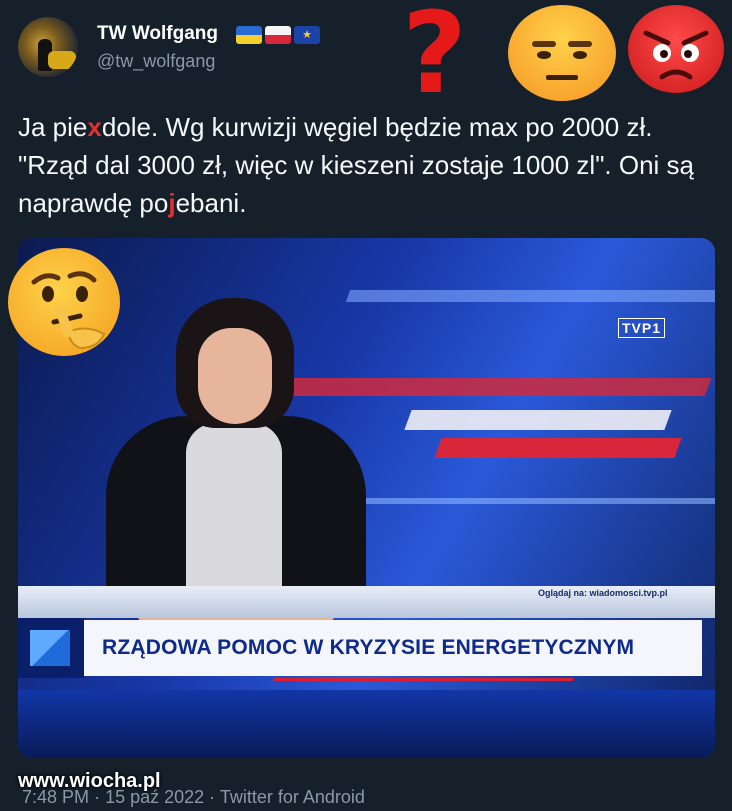 This screenshot has width=732, height=811. Describe the element at coordinates (434, 59) in the screenshot. I see `question-mark-icon: ?` at that location.